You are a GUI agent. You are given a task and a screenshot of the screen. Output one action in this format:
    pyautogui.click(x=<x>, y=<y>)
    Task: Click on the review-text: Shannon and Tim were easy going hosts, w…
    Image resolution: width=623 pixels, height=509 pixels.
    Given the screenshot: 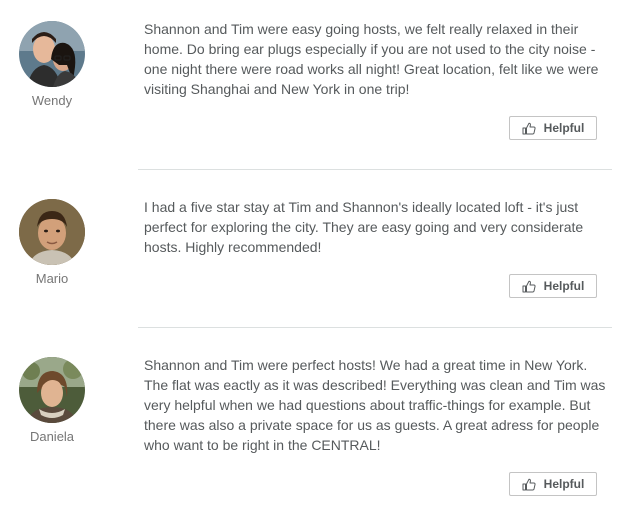 What is the action you would take?
    pyautogui.click(x=371, y=59)
    